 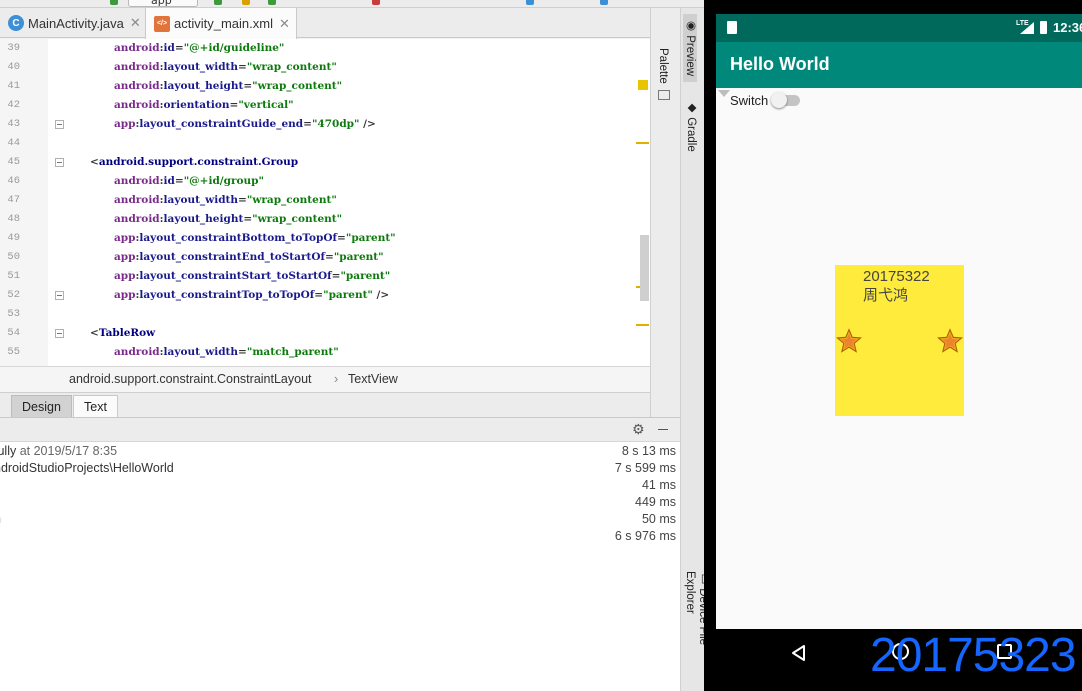 What do you see at coordinates (325, 86) in the screenshot?
I see `code-line: 41 android:layout_height="wrap_content"` at bounding box center [325, 86].